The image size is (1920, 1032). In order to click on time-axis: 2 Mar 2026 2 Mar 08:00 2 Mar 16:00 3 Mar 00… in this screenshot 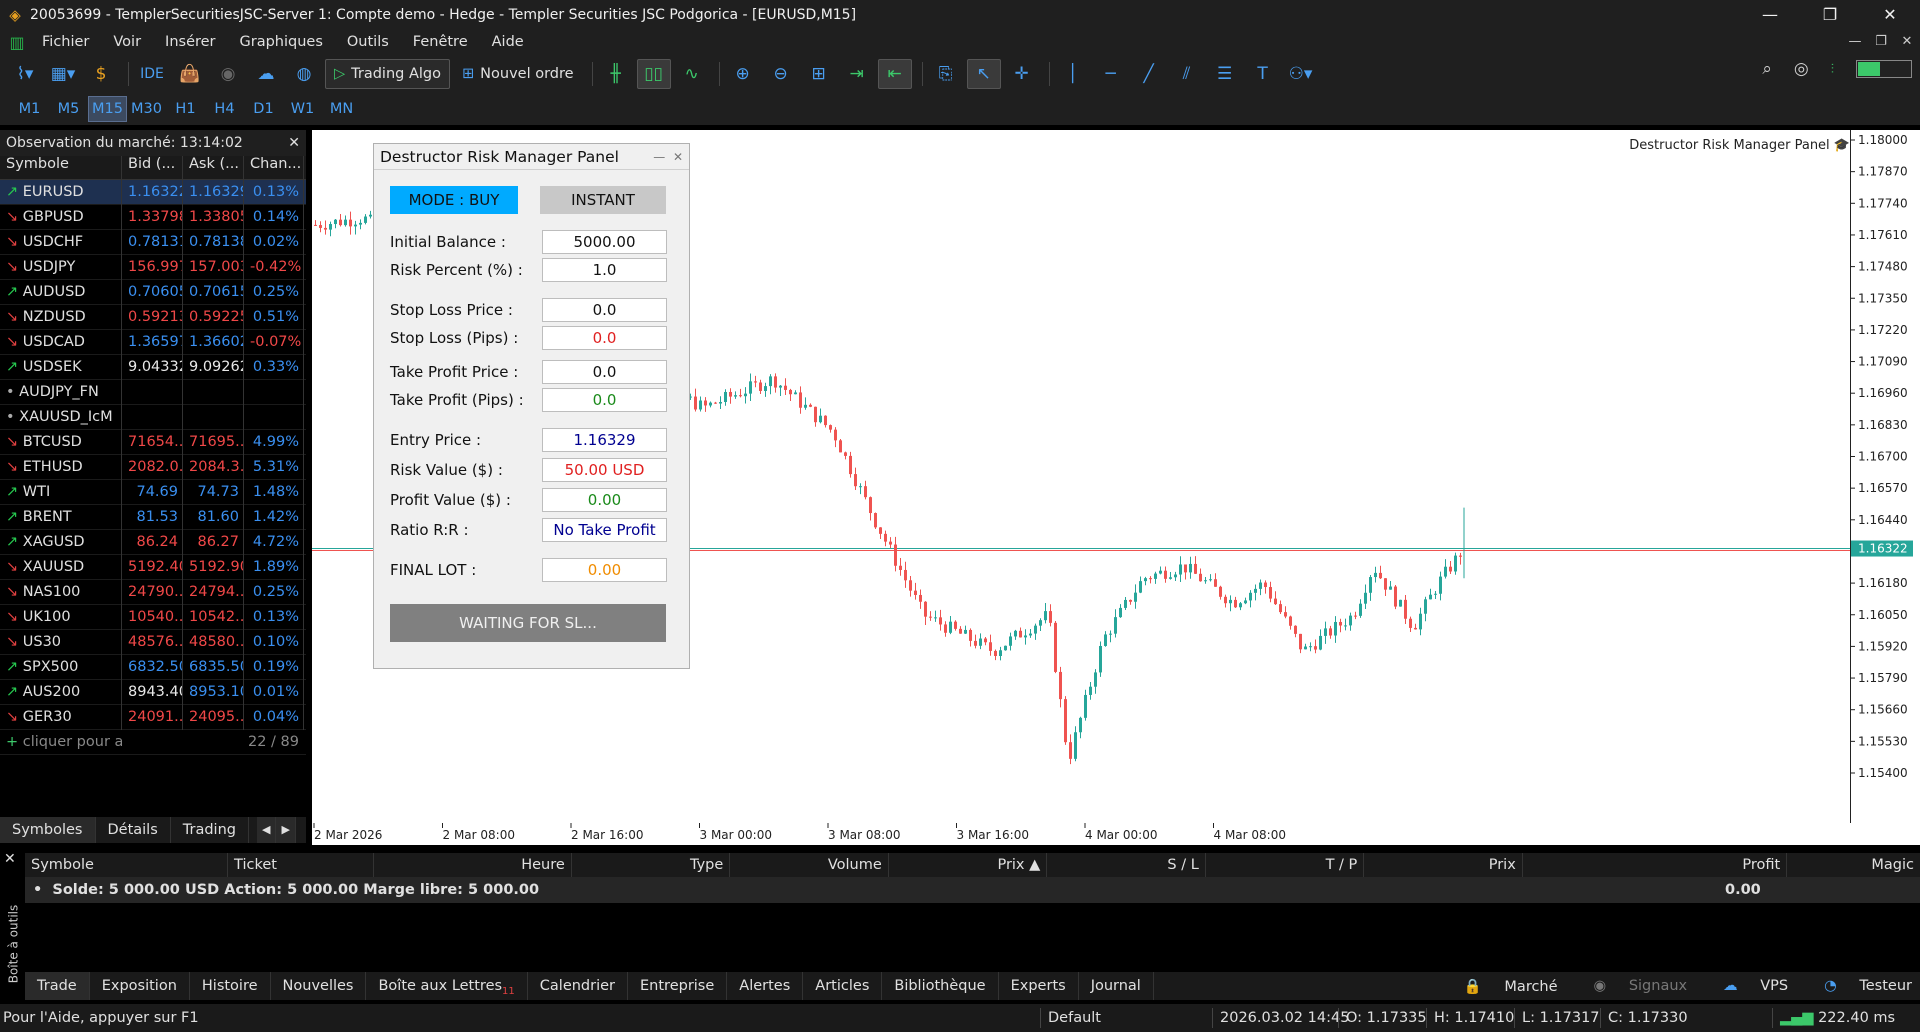, I will do `click(1116, 834)`.